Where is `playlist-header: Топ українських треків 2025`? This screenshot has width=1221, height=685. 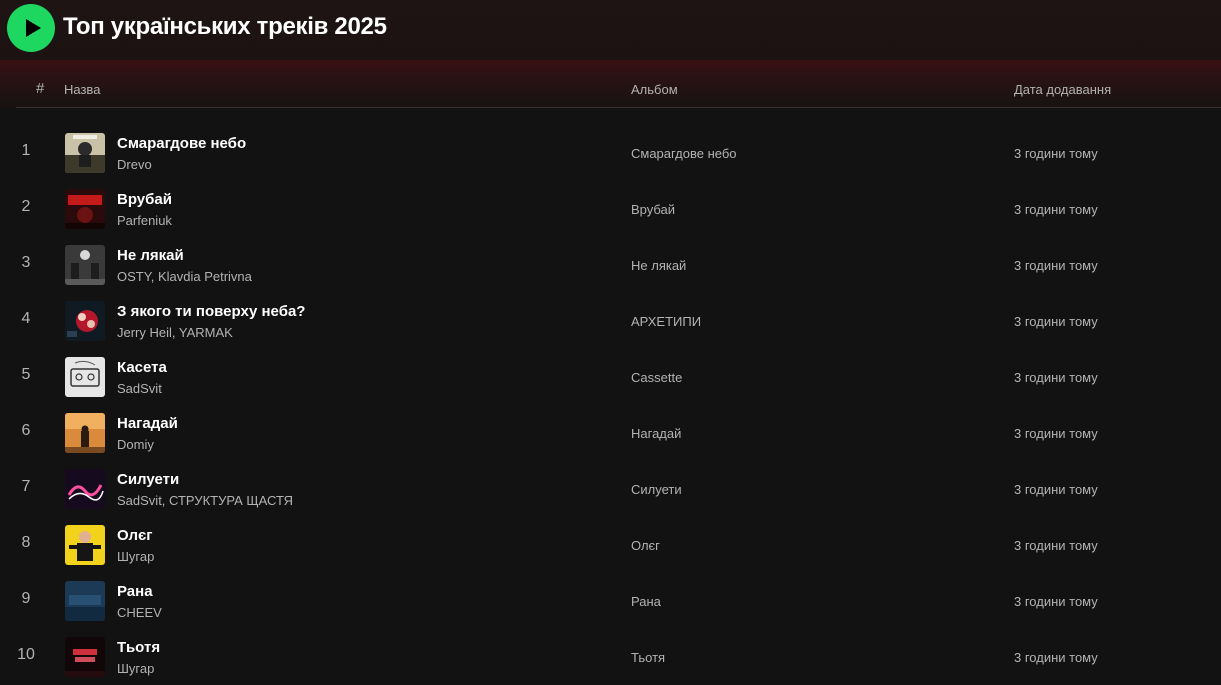 playlist-header: Топ українських треків 2025 is located at coordinates (610, 30).